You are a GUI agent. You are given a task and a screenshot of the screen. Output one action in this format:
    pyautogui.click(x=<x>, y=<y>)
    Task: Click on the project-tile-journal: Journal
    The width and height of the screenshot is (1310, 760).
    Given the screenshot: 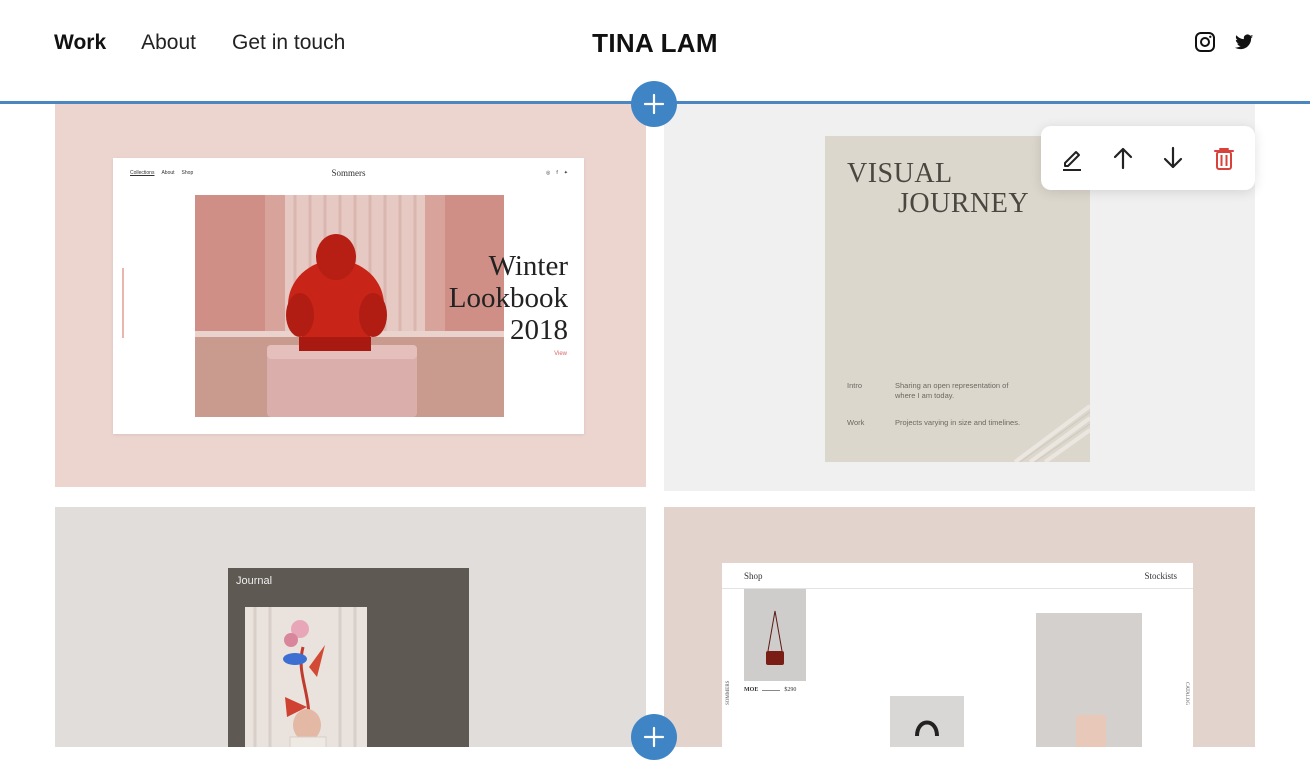 What is the action you would take?
    pyautogui.click(x=350, y=627)
    